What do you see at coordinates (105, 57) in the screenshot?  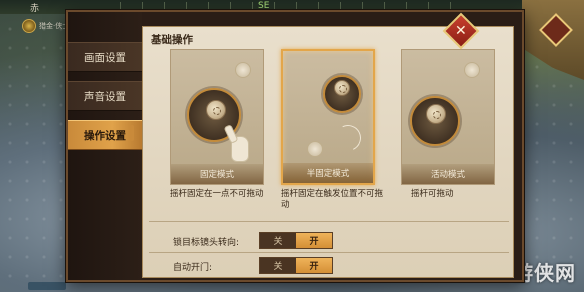 I see `tab-graphics-settings: 画面设置` at bounding box center [105, 57].